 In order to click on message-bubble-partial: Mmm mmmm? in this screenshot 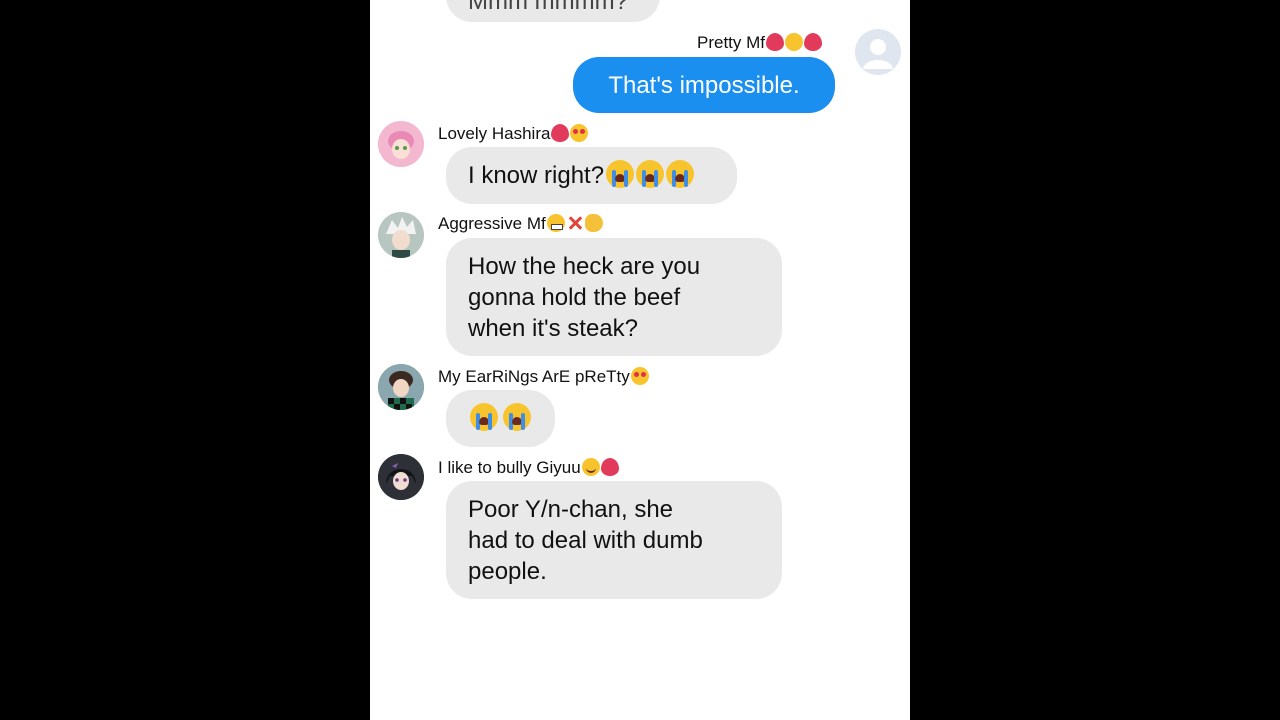, I will do `click(553, 11)`.